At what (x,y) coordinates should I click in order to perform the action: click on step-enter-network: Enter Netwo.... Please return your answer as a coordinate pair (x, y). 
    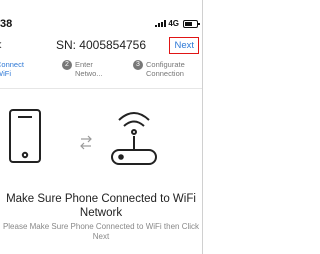
    Looking at the image, I should click on (89, 69).